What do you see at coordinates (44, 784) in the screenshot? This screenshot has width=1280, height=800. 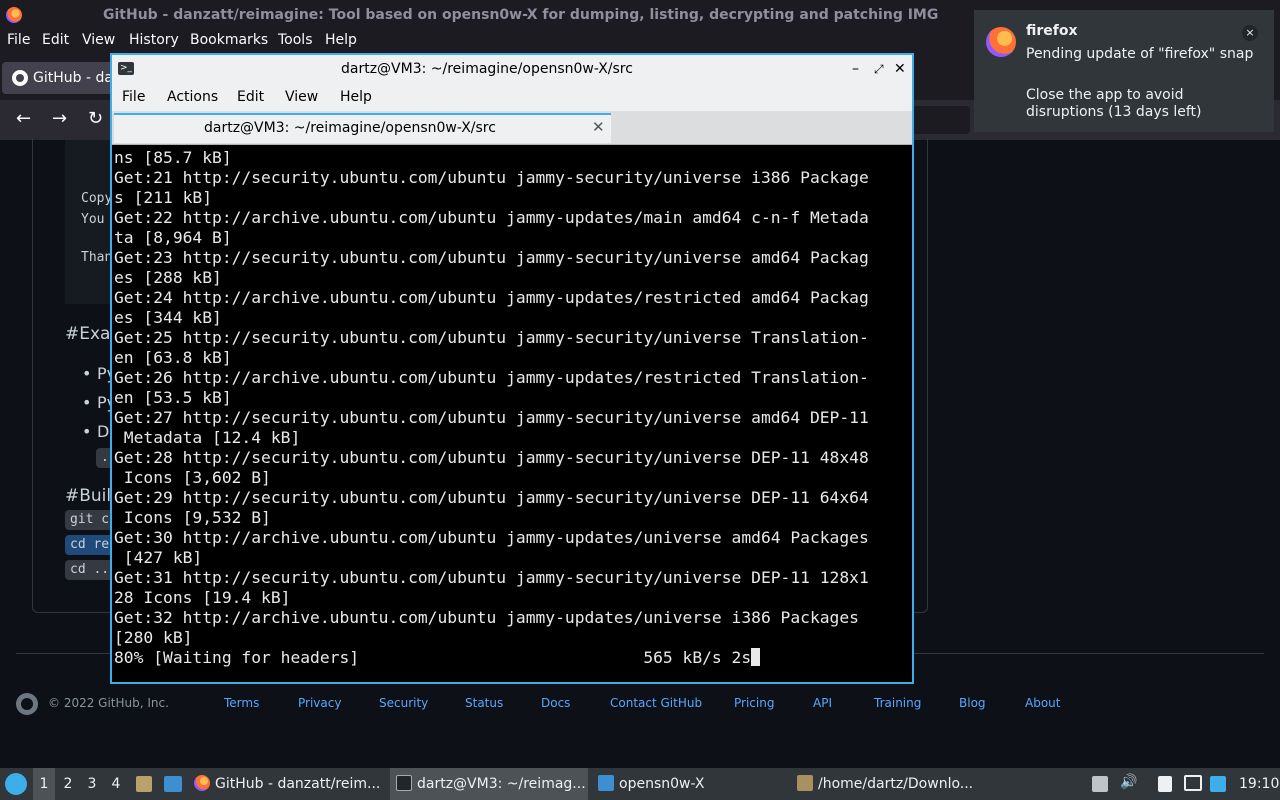 I see `workspace-1: 1` at bounding box center [44, 784].